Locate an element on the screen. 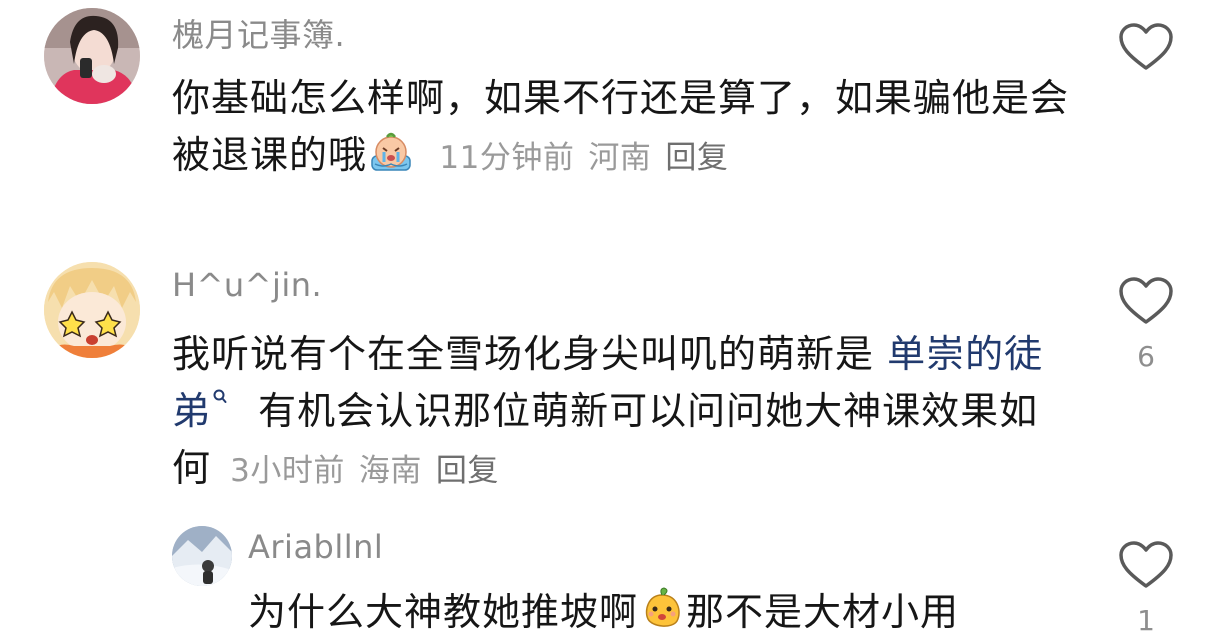 The image size is (1220, 640). like-count: 1 is located at coordinates (1146, 620).